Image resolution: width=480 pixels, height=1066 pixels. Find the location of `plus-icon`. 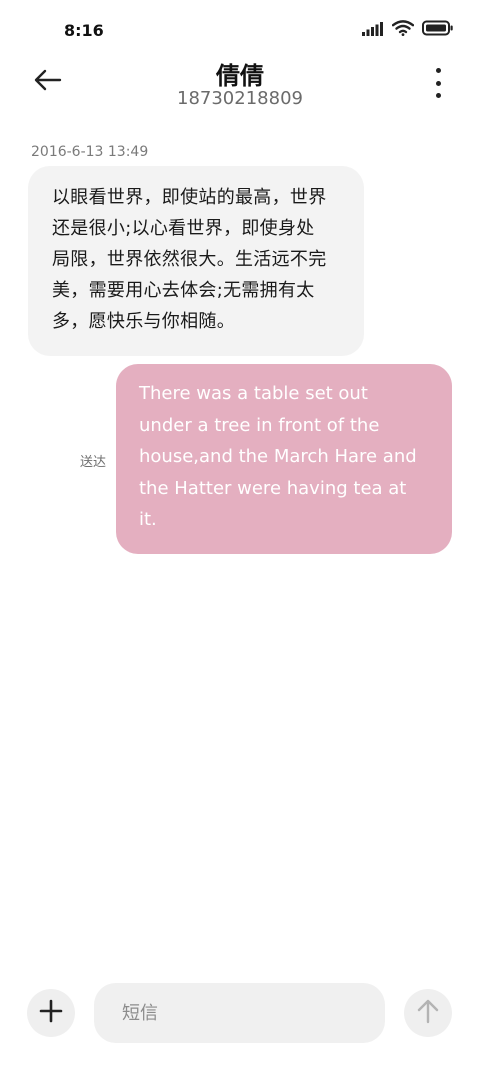

plus-icon is located at coordinates (51, 1013).